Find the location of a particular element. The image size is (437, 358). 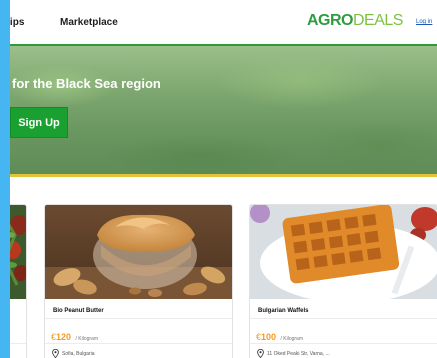

product-title: Bulgarian Waffels is located at coordinates (283, 311).